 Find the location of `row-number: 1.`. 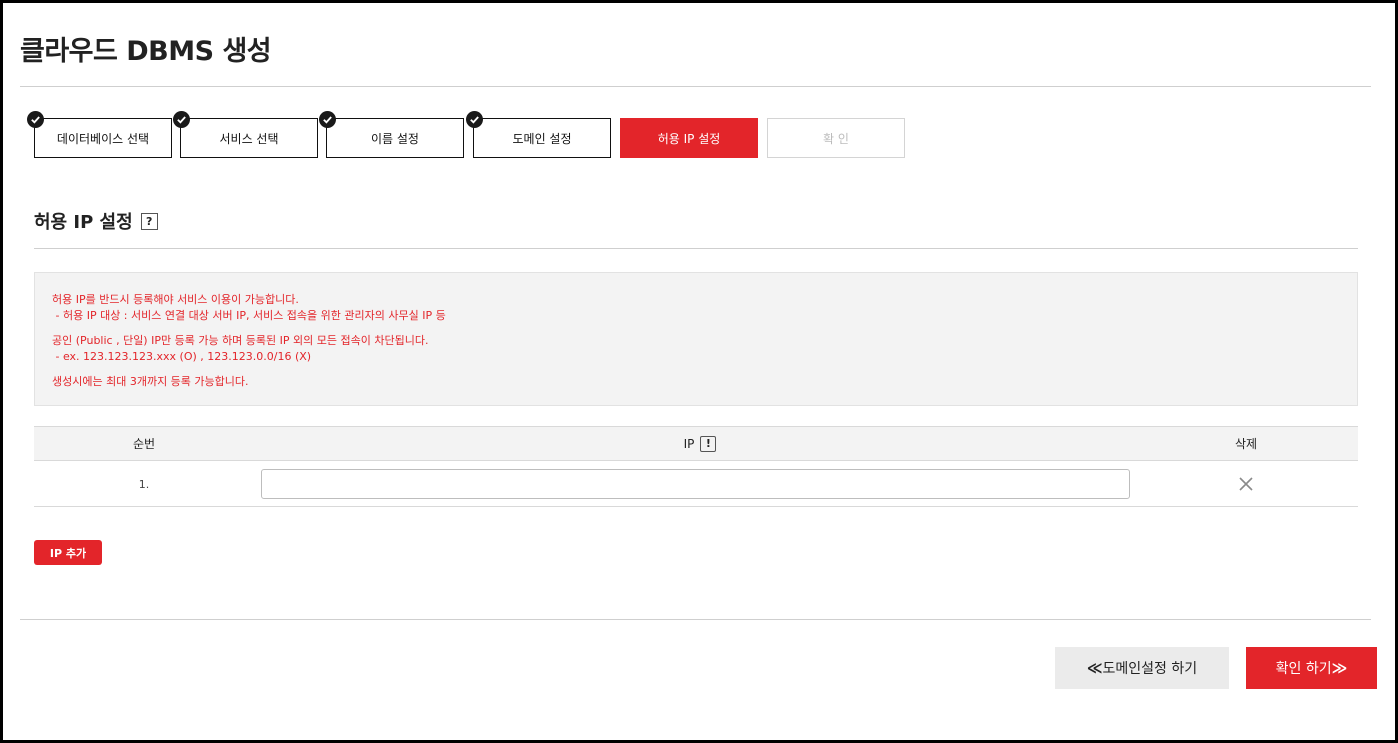

row-number: 1. is located at coordinates (144, 484).